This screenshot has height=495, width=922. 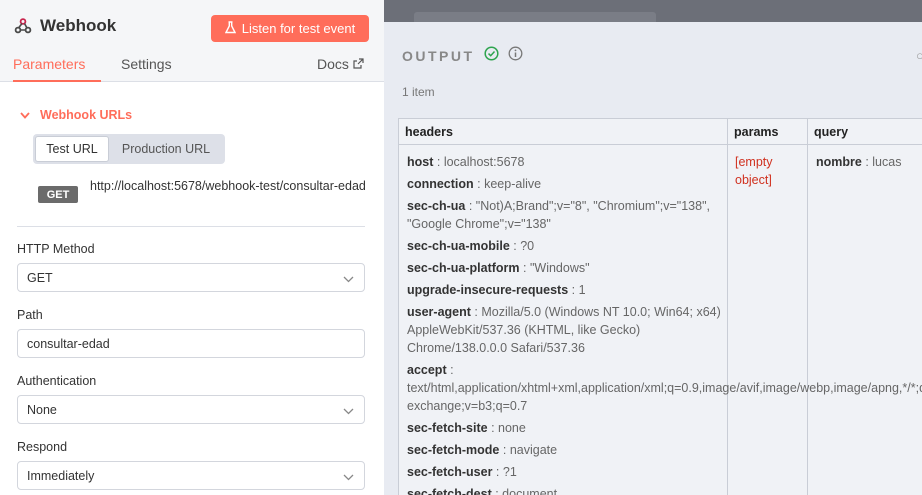 What do you see at coordinates (839, 162) in the screenshot?
I see `query-key: nombre` at bounding box center [839, 162].